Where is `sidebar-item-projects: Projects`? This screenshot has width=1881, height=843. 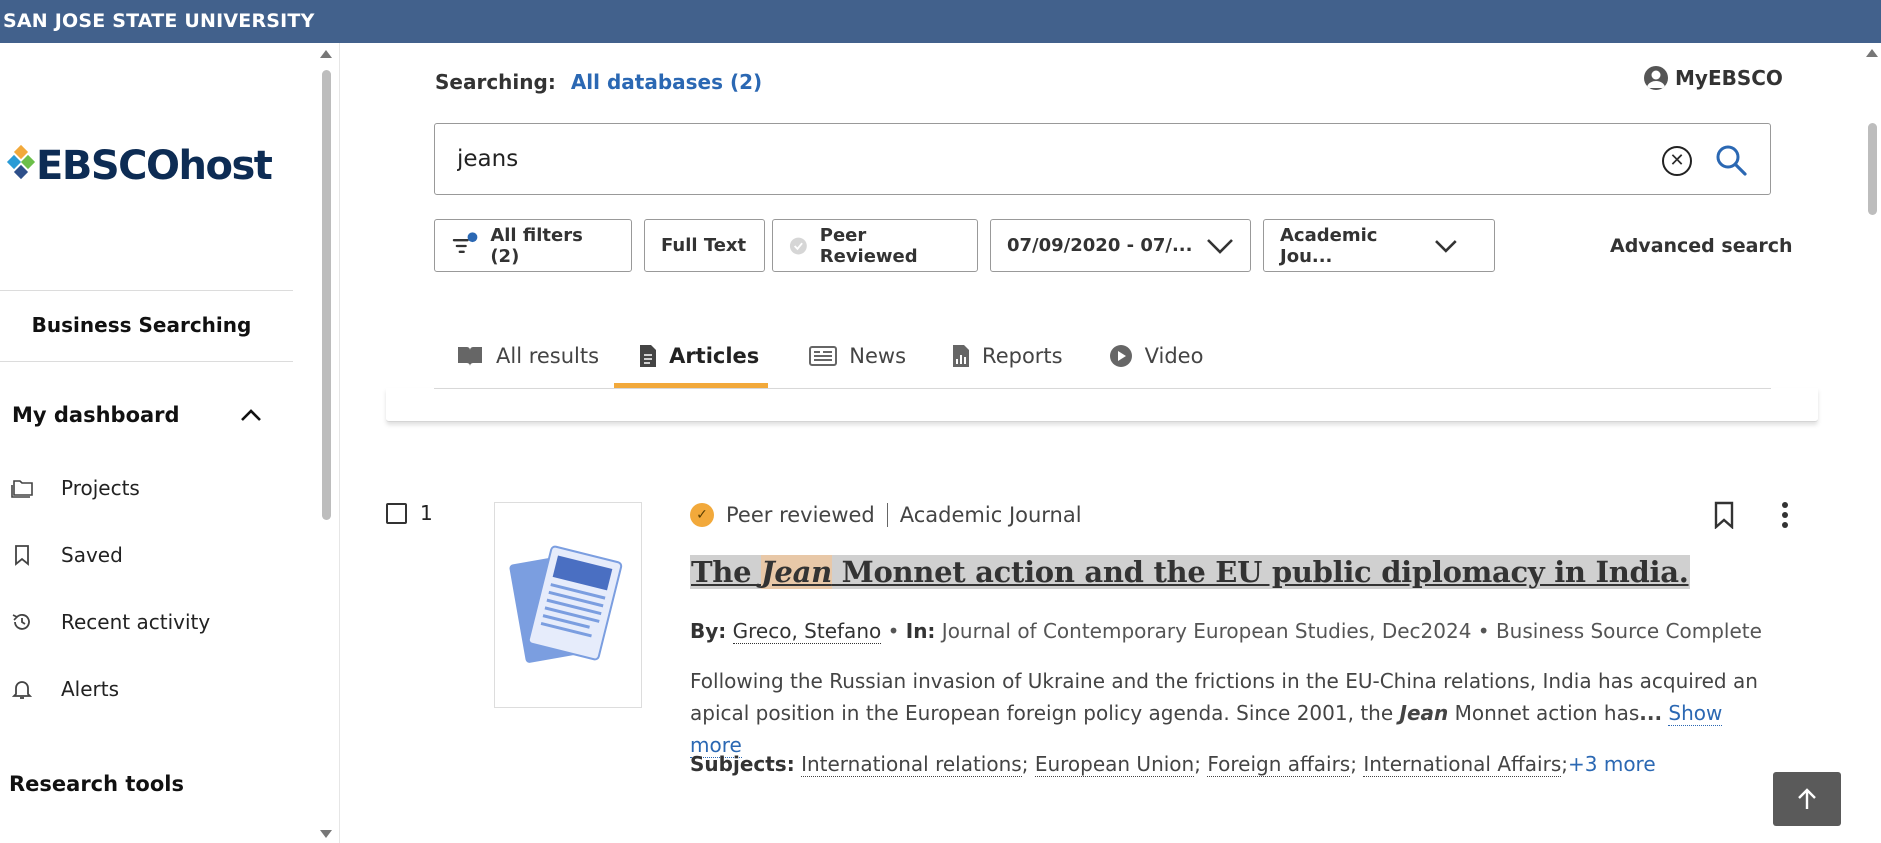
sidebar-item-projects: Projects is located at coordinates (75, 488).